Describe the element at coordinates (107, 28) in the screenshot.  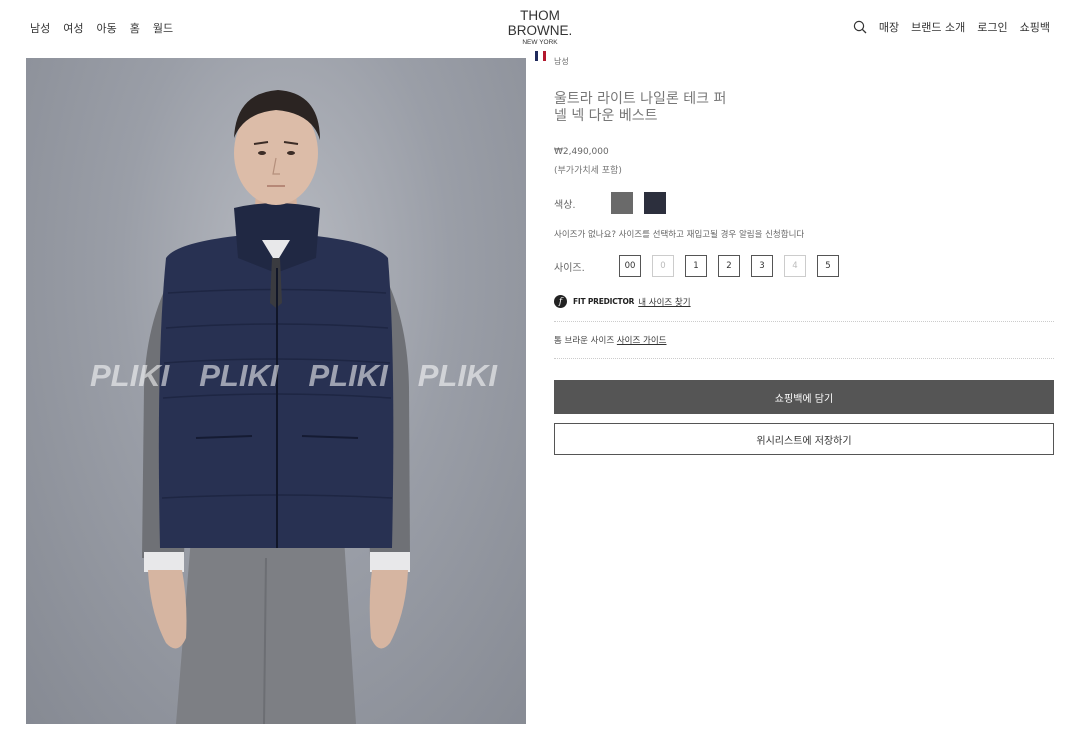
I see `nav-kids: 아동` at that location.